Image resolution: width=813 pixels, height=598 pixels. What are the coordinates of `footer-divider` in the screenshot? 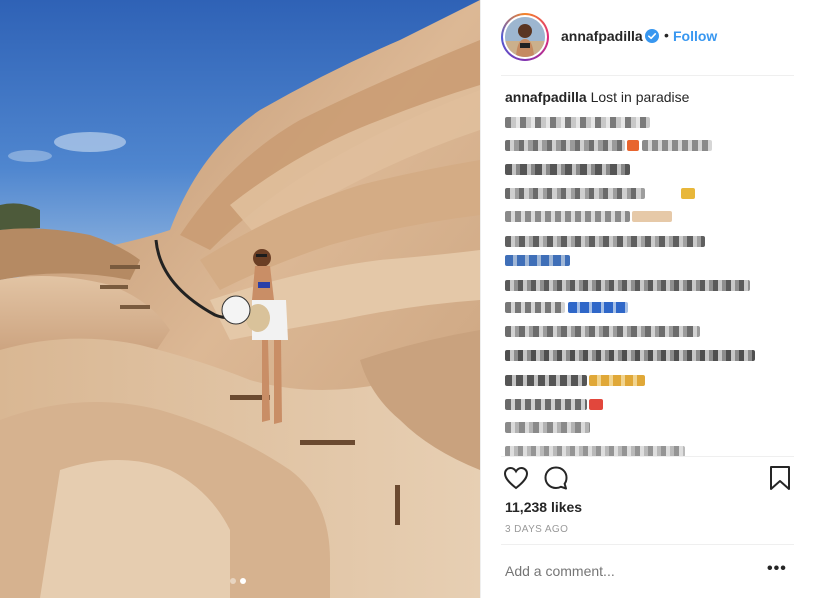 It's located at (647, 544).